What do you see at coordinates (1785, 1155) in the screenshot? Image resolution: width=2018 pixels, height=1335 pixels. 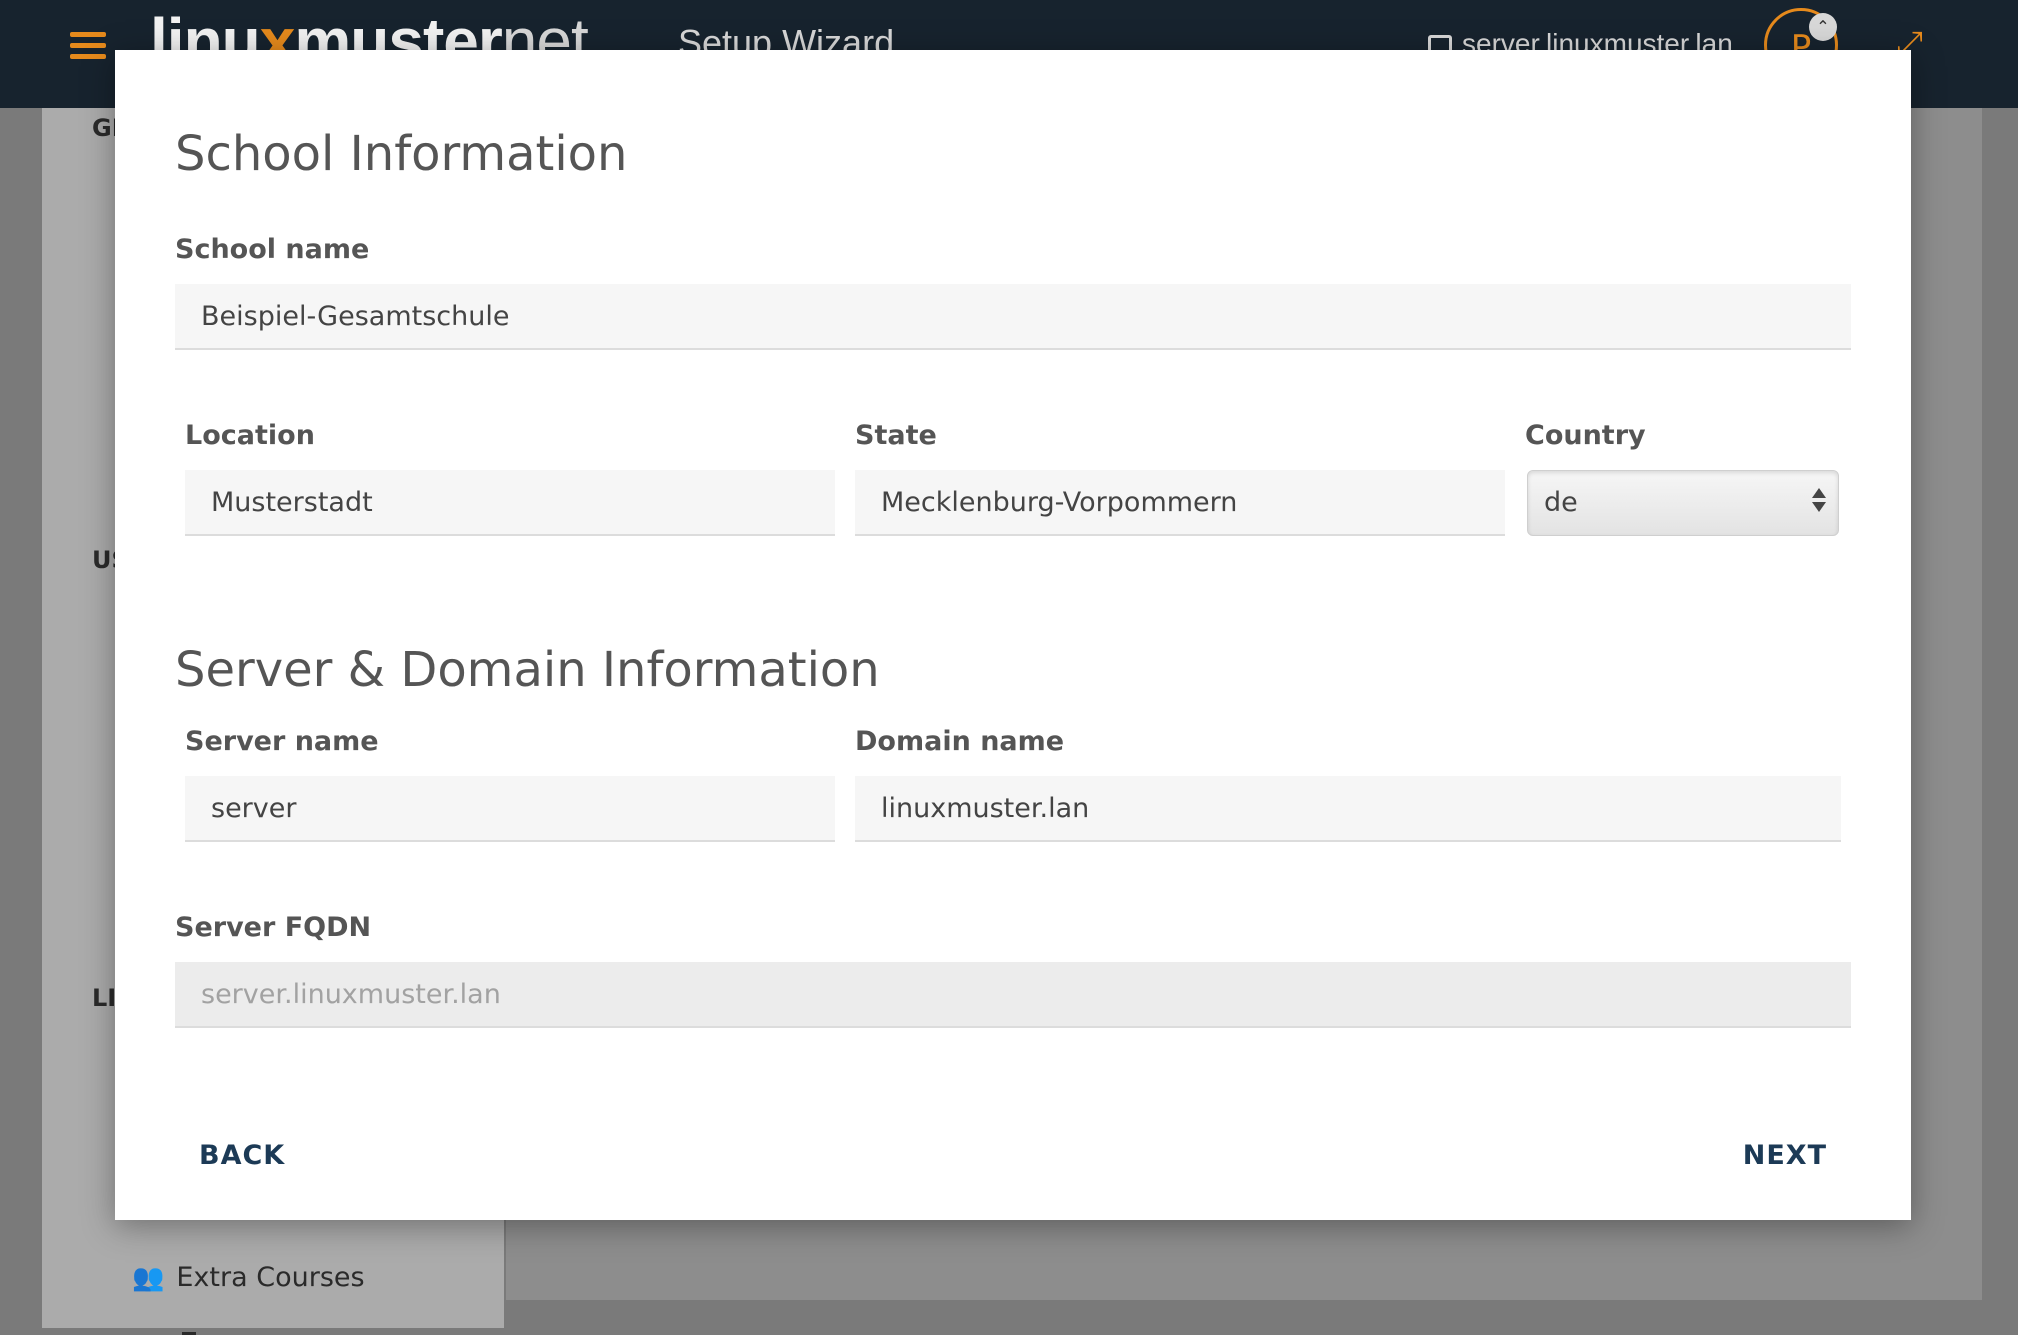 I see `next-button: NEXT` at bounding box center [1785, 1155].